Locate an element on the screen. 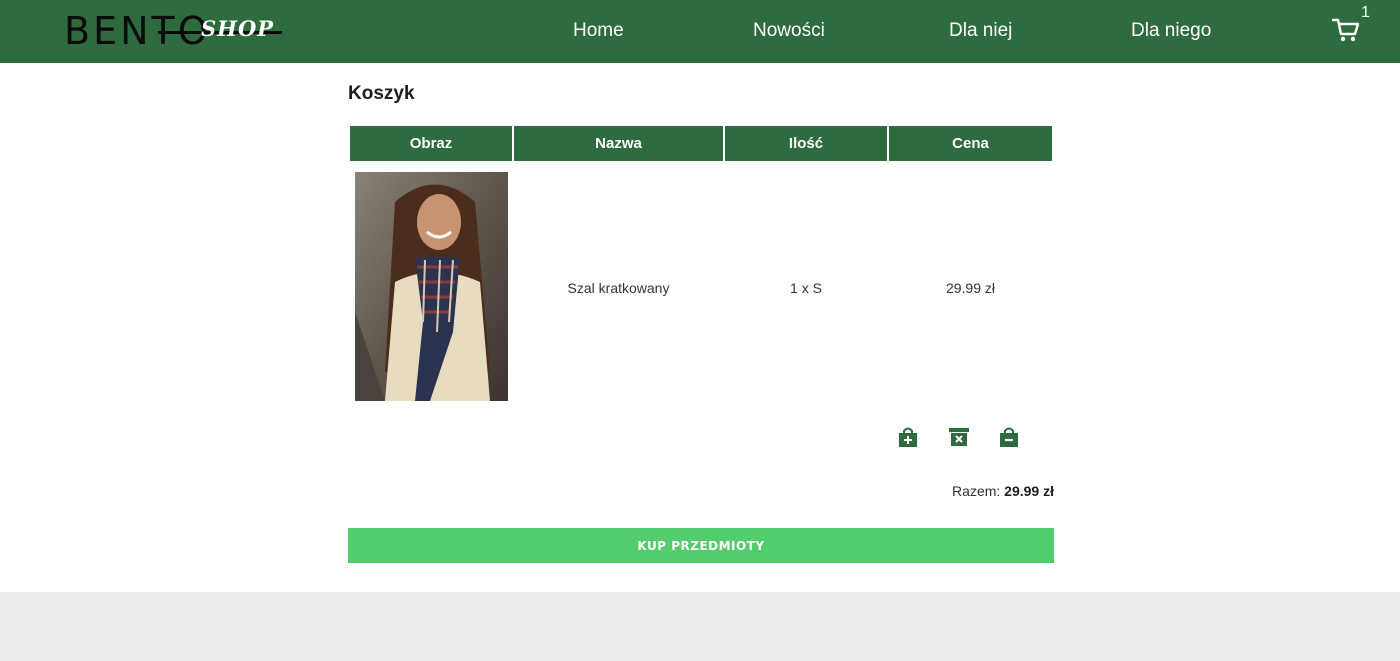 This screenshot has width=1400, height=661. table-cell-name: Szal kratkowany is located at coordinates (618, 288).